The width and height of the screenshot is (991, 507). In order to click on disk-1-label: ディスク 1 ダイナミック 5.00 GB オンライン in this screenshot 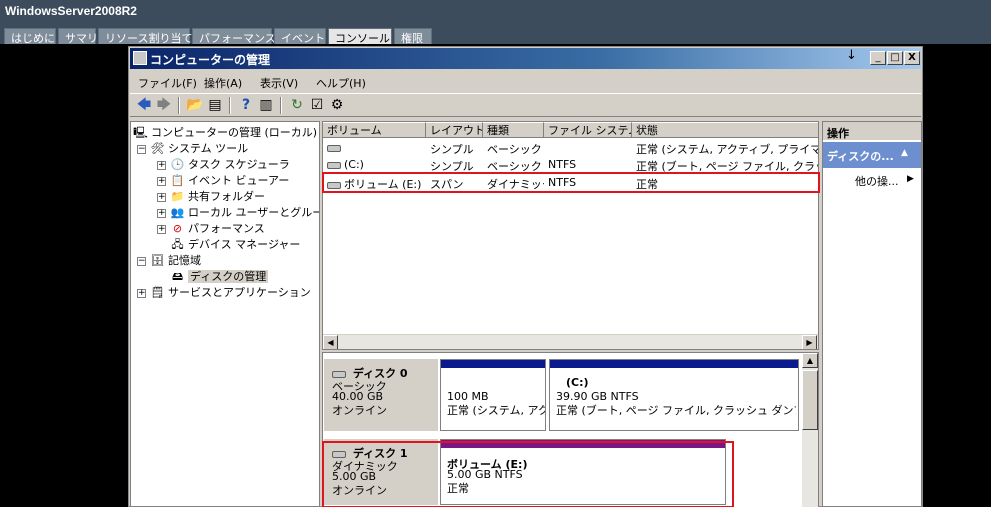, I will do `click(381, 472)`.